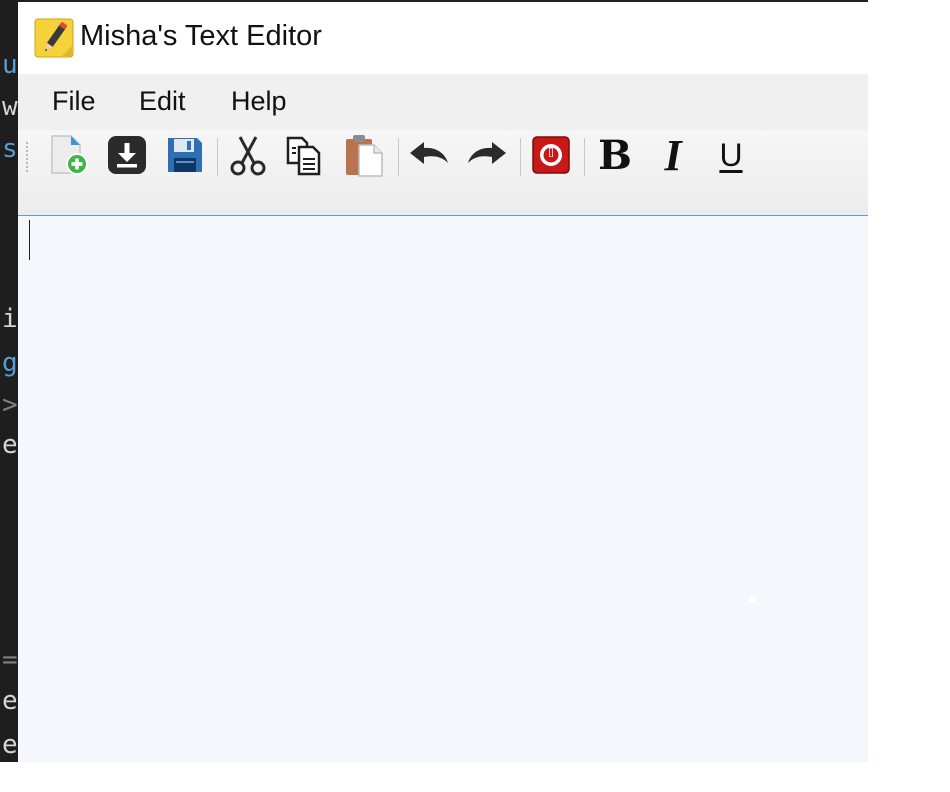  I want to click on toolbar-grip, so click(28, 157).